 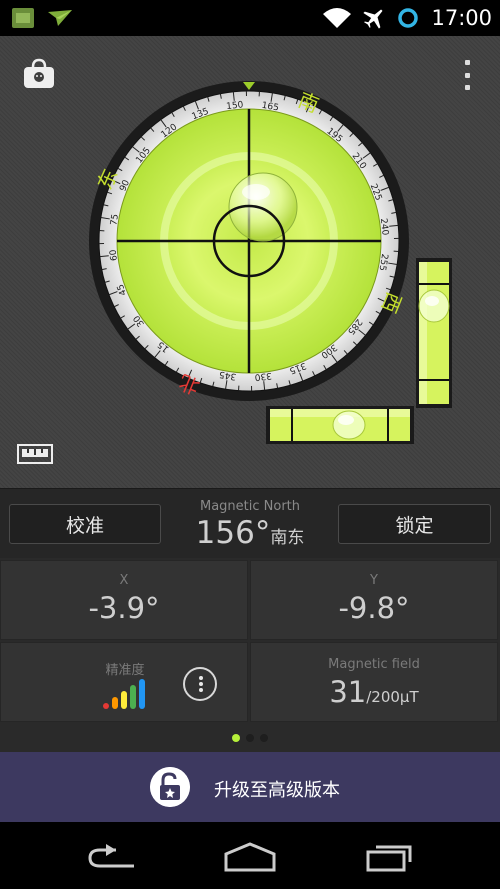 What do you see at coordinates (111, 857) in the screenshot?
I see `back-icon` at bounding box center [111, 857].